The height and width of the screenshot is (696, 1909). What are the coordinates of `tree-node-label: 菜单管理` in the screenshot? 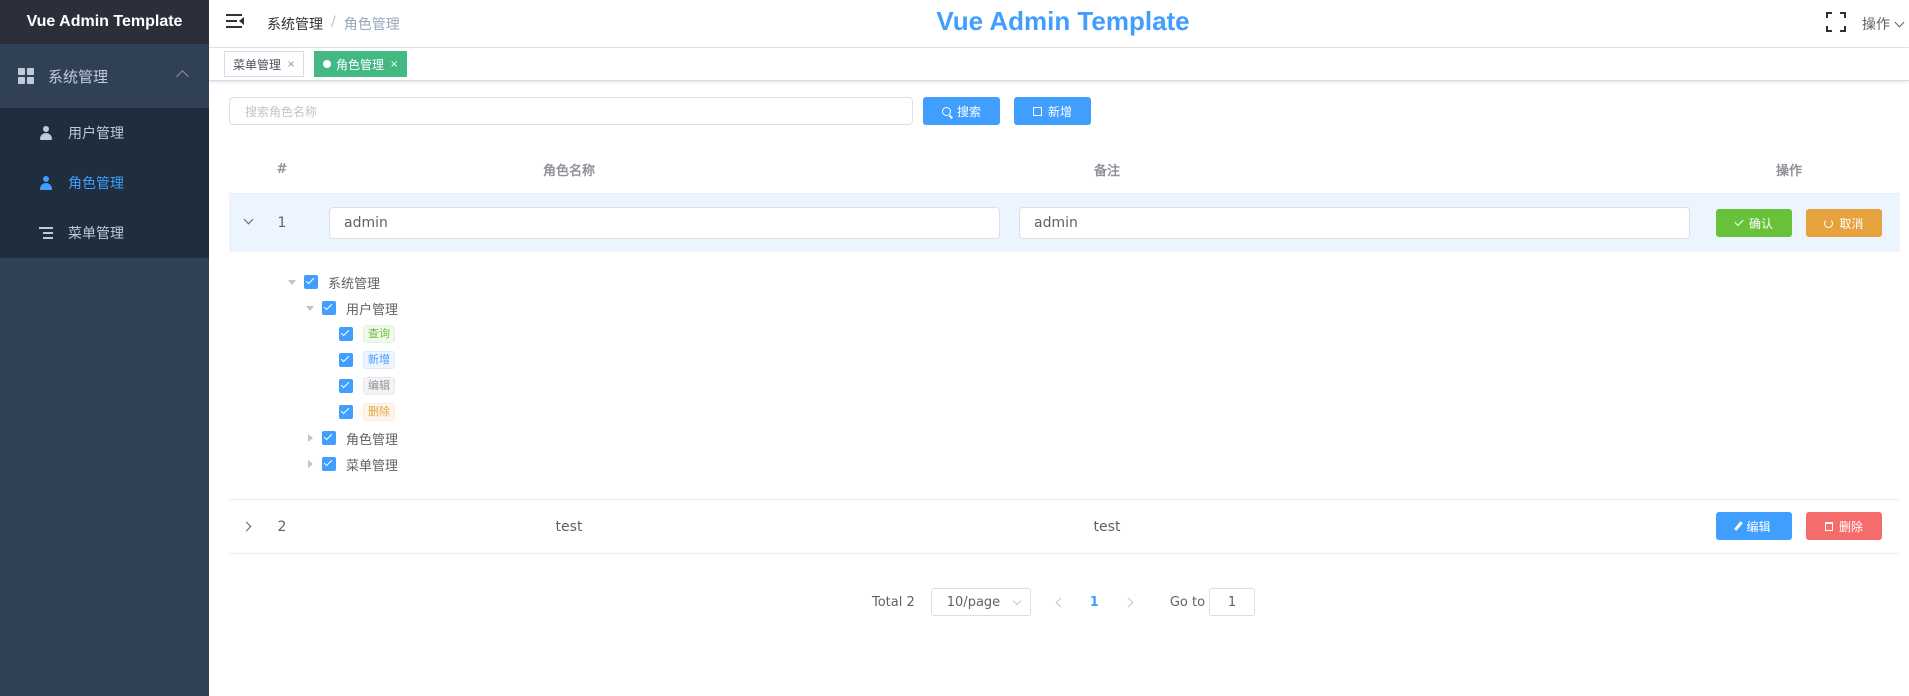 It's located at (372, 466).